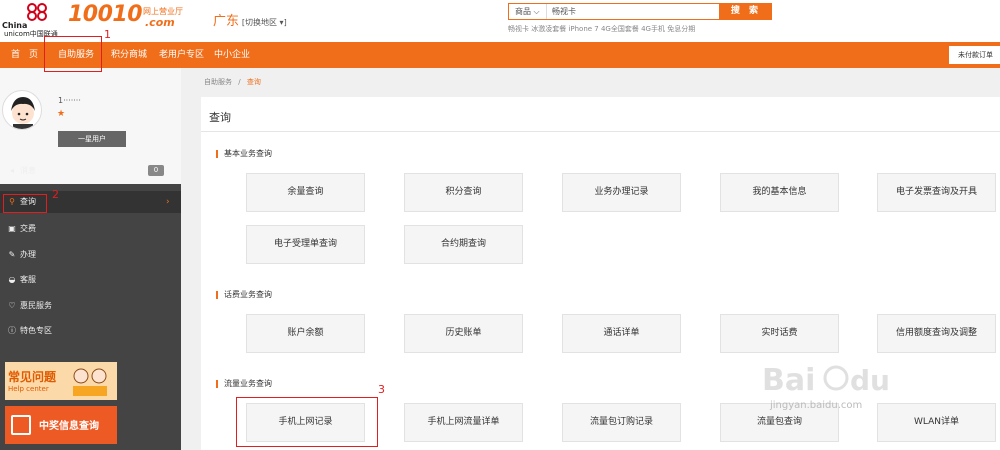 The width and height of the screenshot is (1000, 450). I want to click on history-bill-button: 历史账单, so click(463, 333).